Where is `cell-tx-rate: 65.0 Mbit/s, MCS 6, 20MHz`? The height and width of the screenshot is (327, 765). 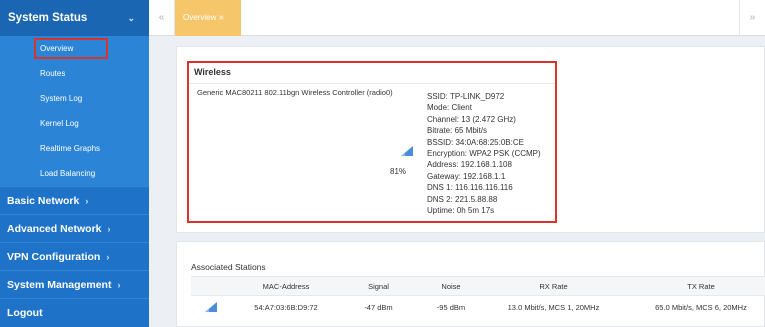 cell-tx-rate: 65.0 Mbit/s, MCS 6, 20MHz is located at coordinates (701, 307).